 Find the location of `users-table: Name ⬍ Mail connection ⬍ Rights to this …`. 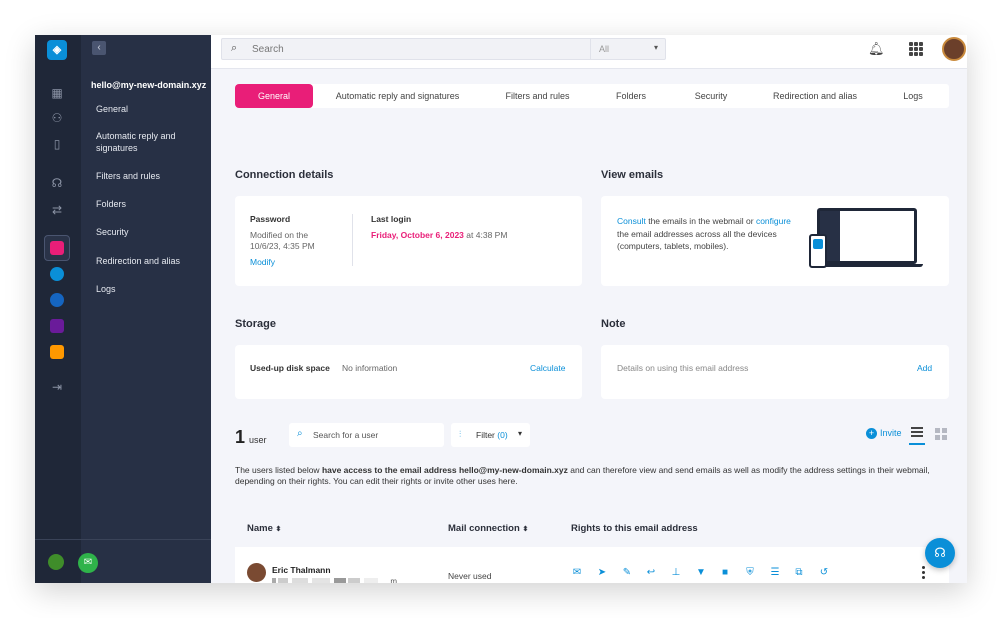

users-table: Name ⬍ Mail connection ⬍ Rights to this … is located at coordinates (592, 547).